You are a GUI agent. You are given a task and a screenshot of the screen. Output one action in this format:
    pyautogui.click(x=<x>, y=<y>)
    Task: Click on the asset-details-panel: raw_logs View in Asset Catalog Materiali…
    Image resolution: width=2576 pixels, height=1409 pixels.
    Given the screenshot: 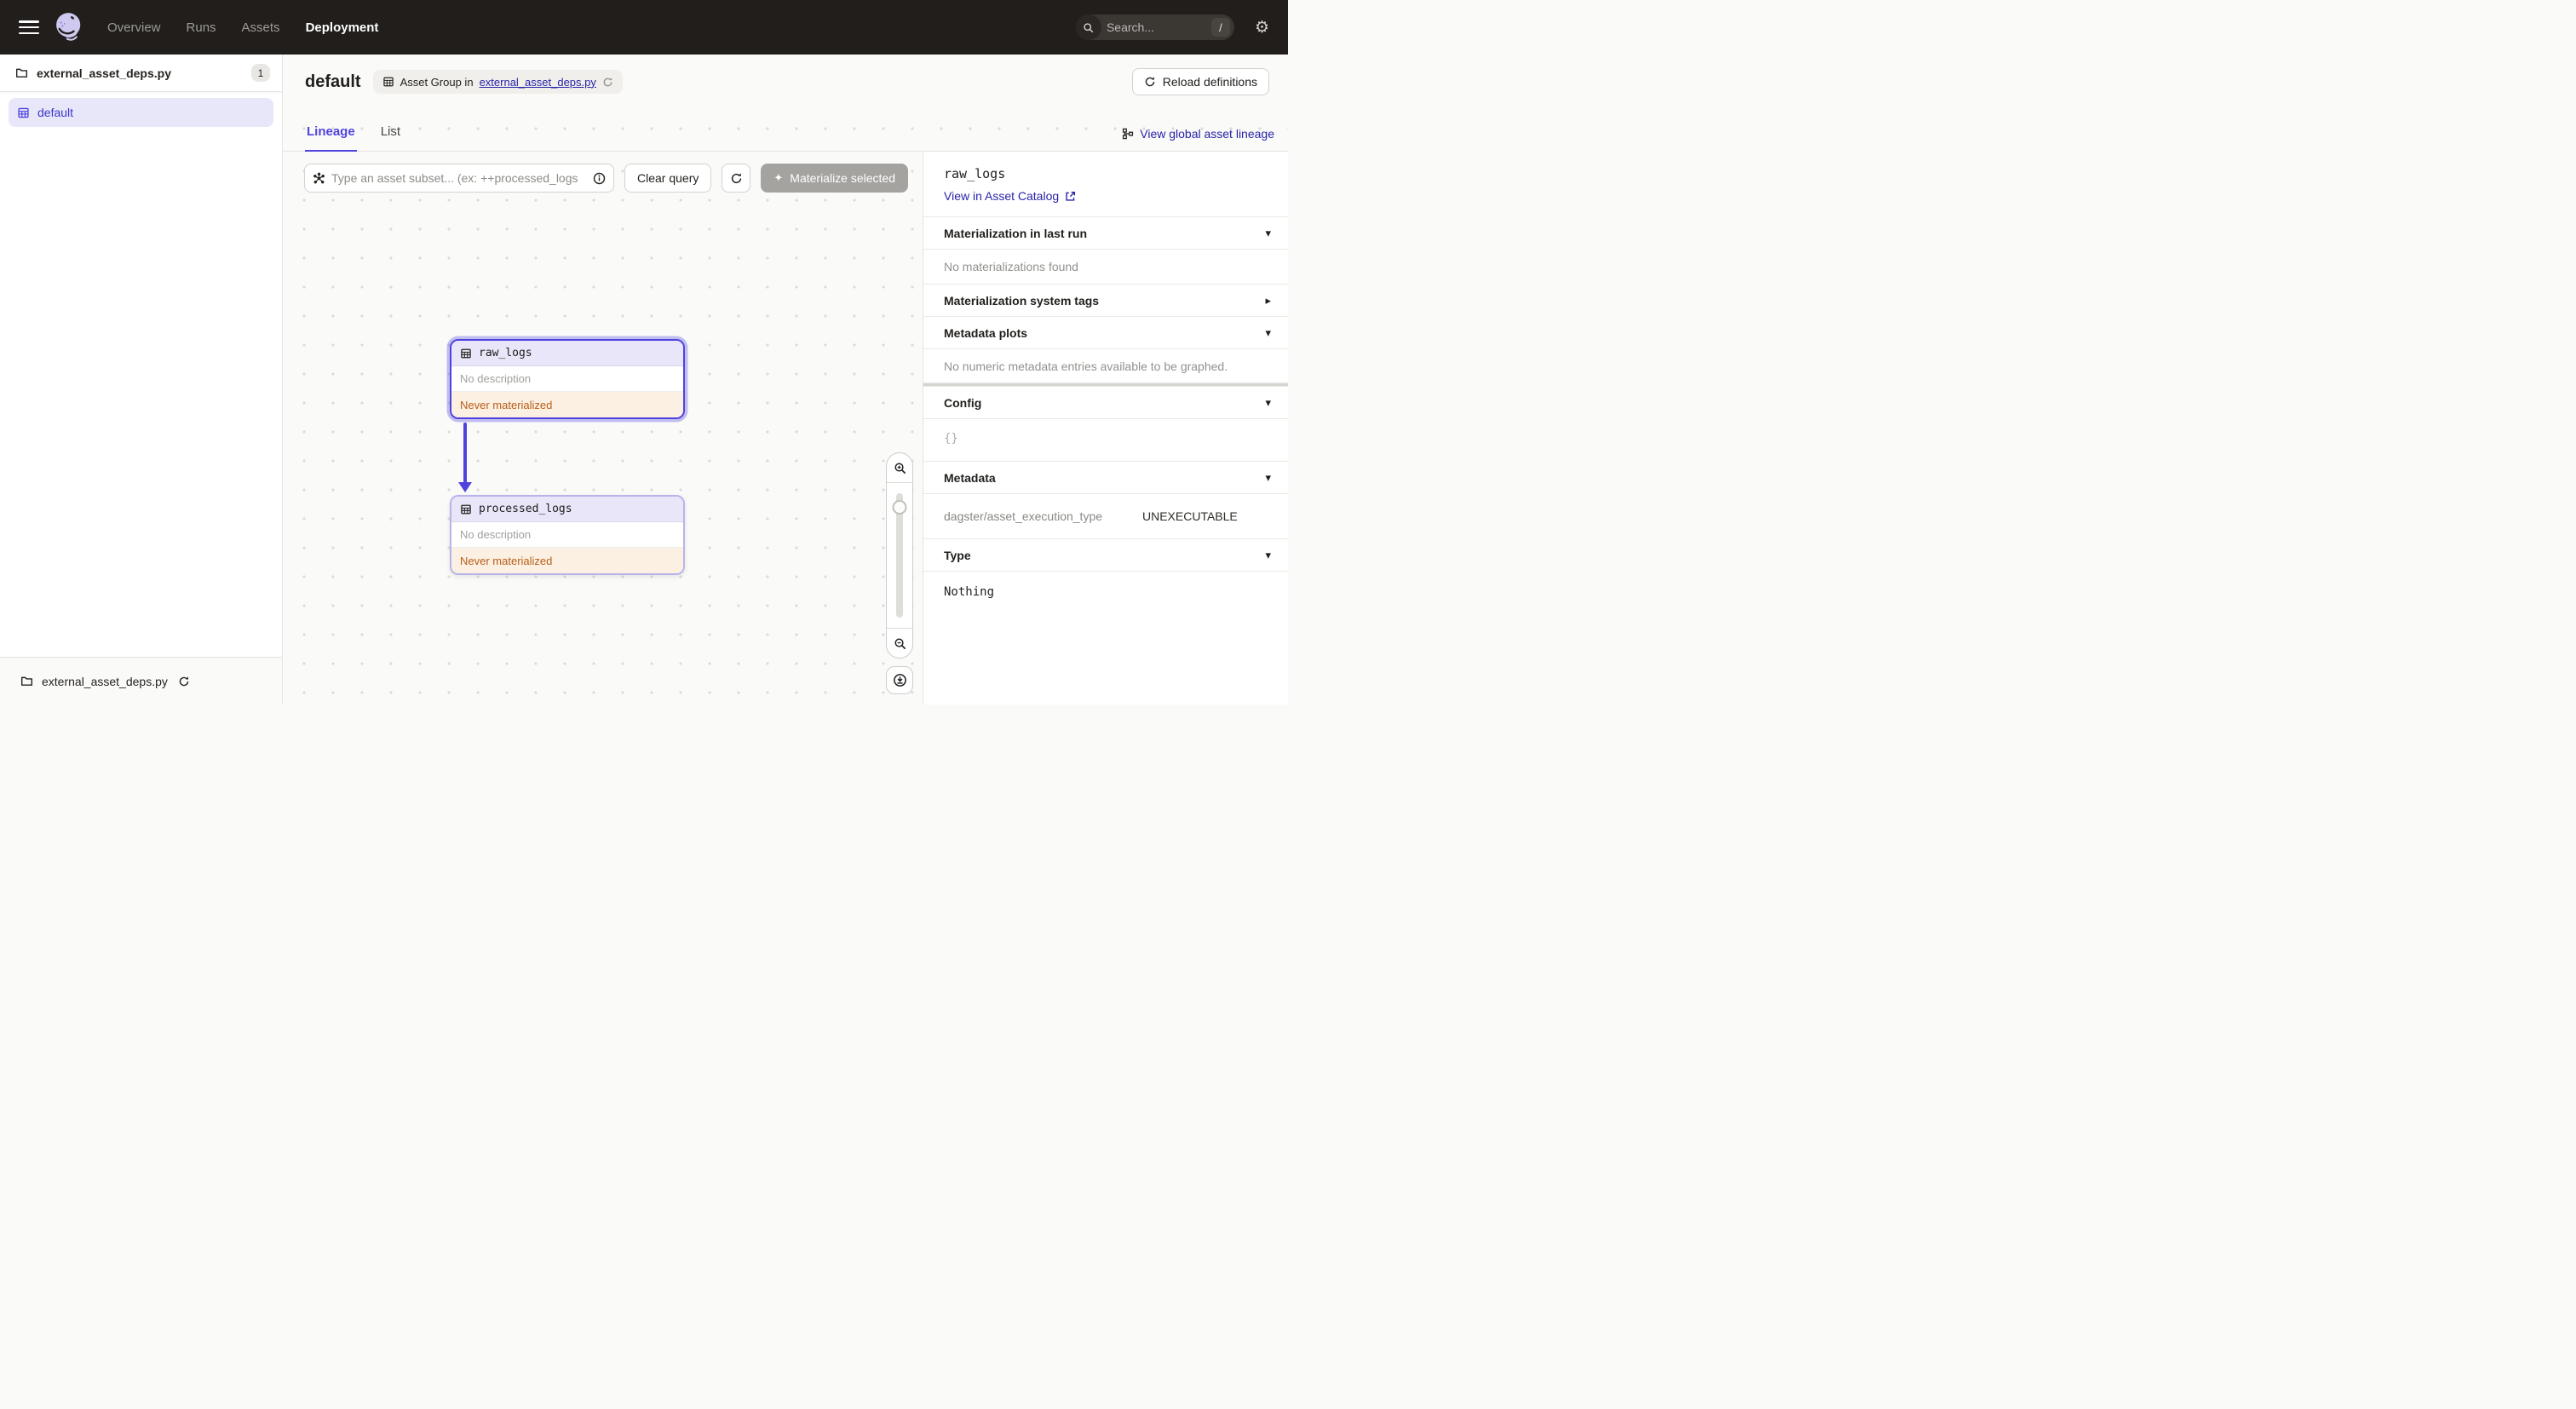 What is the action you would take?
    pyautogui.click(x=1105, y=428)
    